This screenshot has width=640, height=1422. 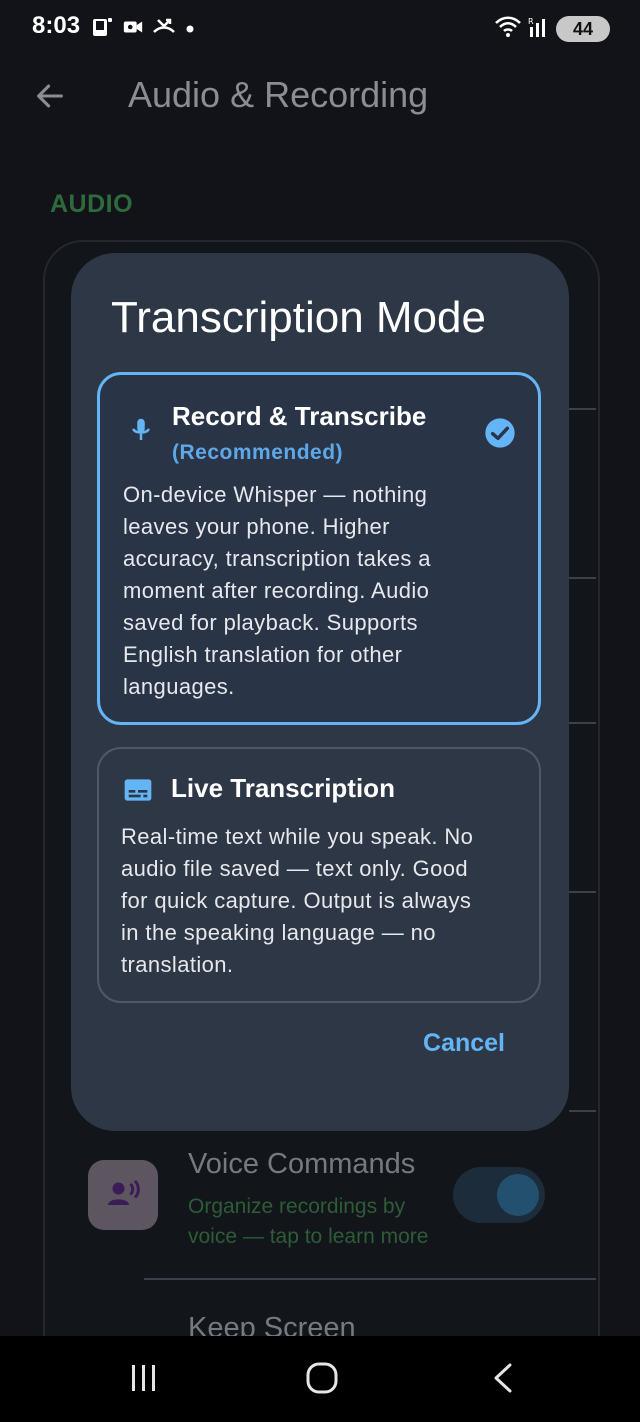 I want to click on dot-icon, so click(x=190, y=29).